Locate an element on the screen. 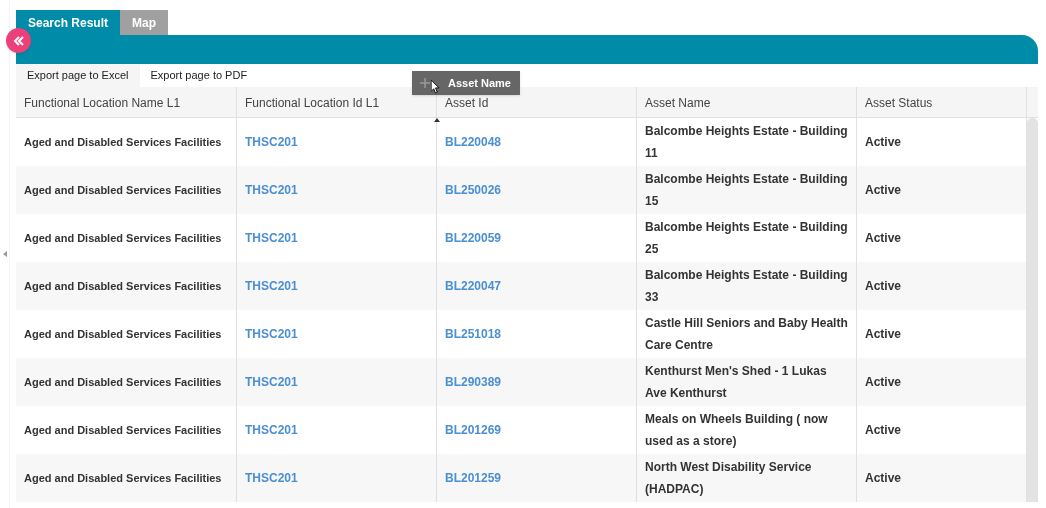  tab: Map is located at coordinates (144, 22).